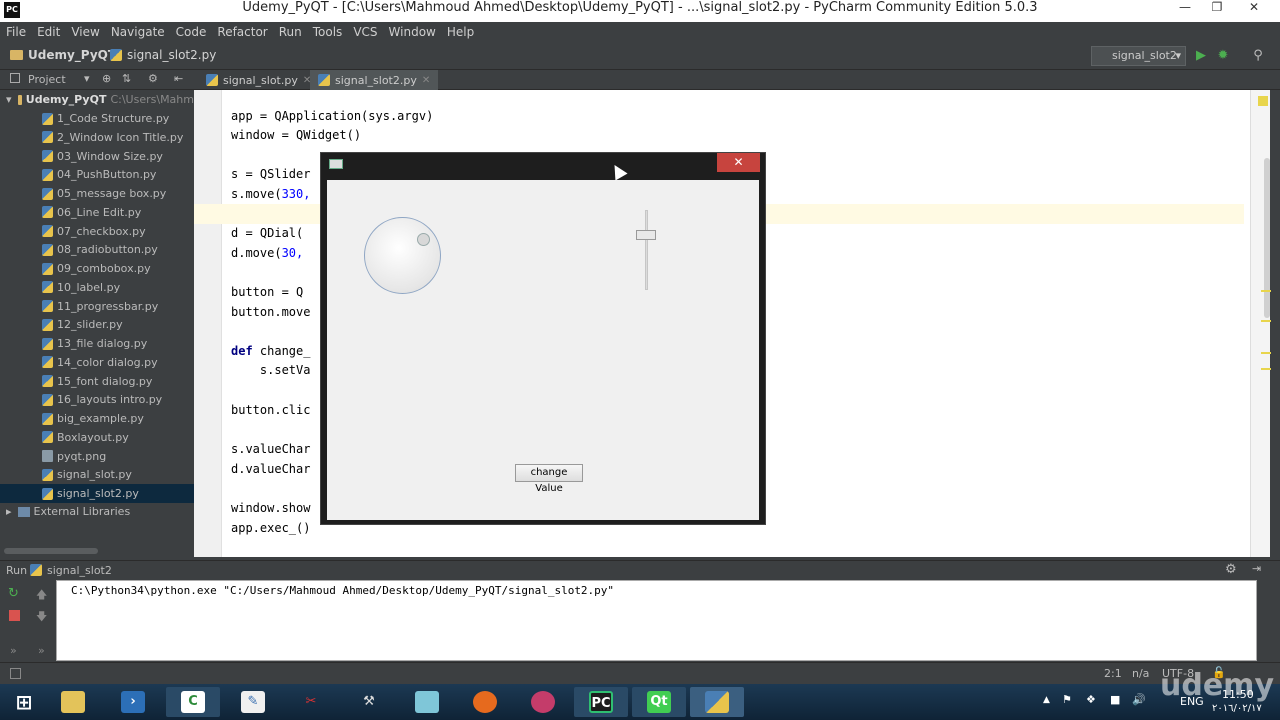 This screenshot has height=720, width=1280. What do you see at coordinates (85, 32) in the screenshot?
I see `menu-view: View` at bounding box center [85, 32].